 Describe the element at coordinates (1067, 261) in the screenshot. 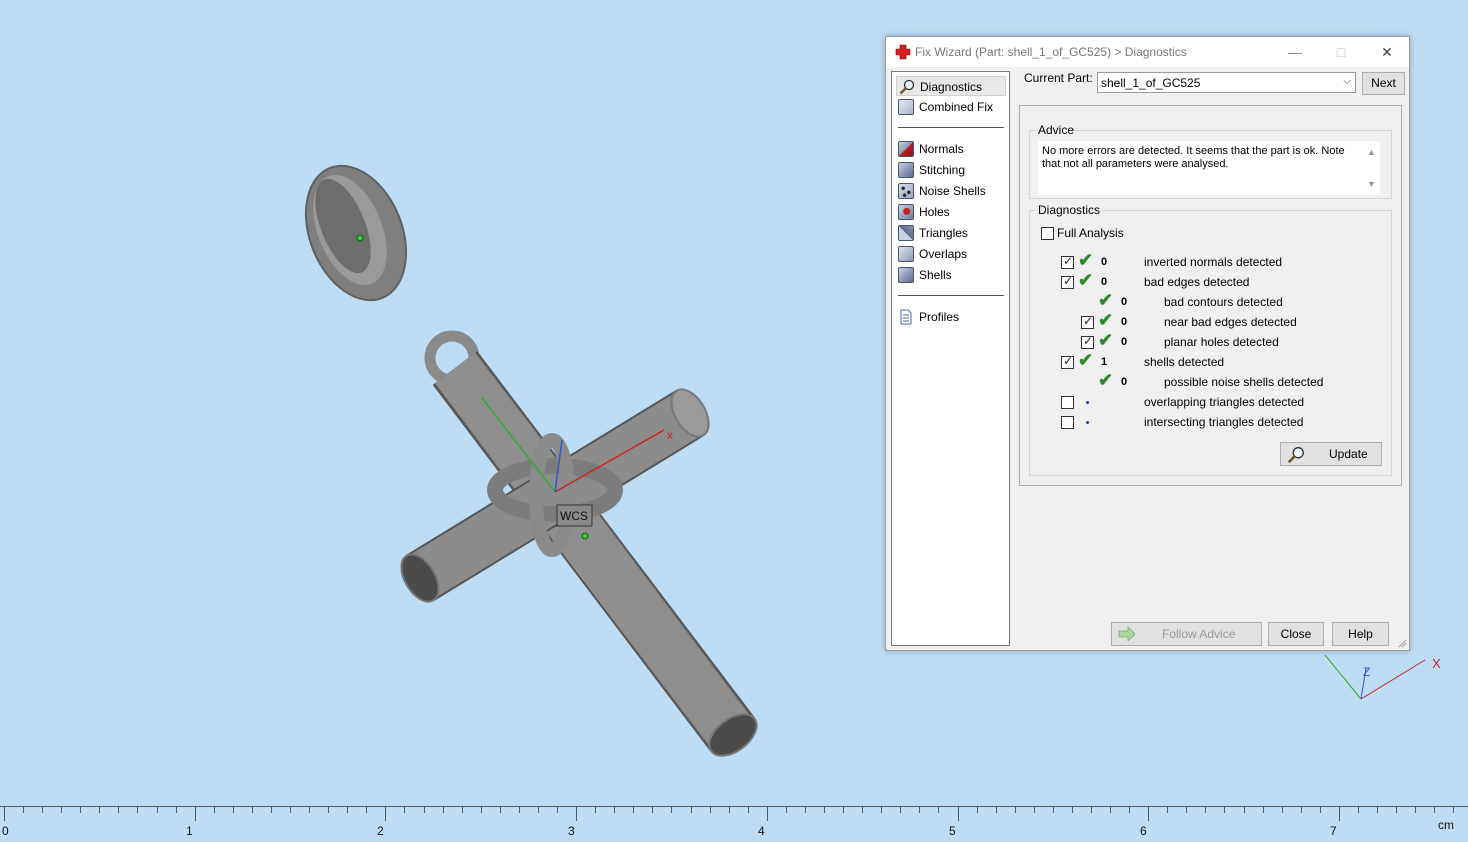

I see `inverted-normals-checkbox` at that location.